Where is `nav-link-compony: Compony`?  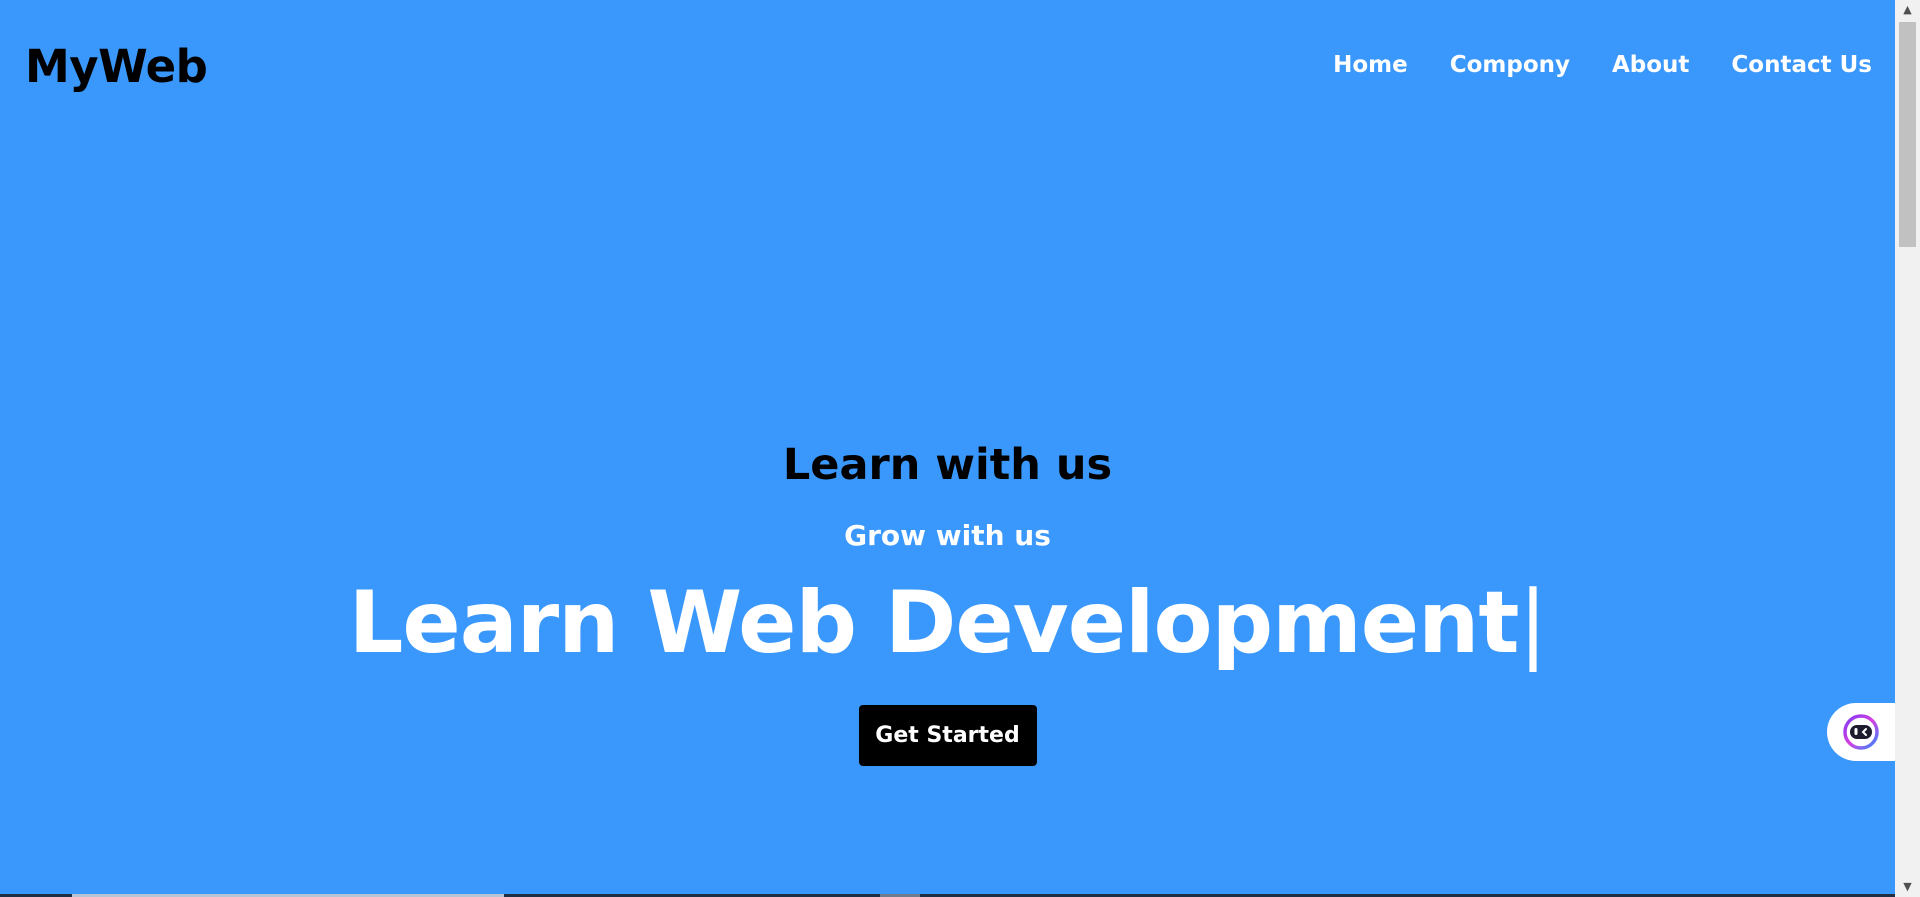 nav-link-compony: Compony is located at coordinates (1510, 65).